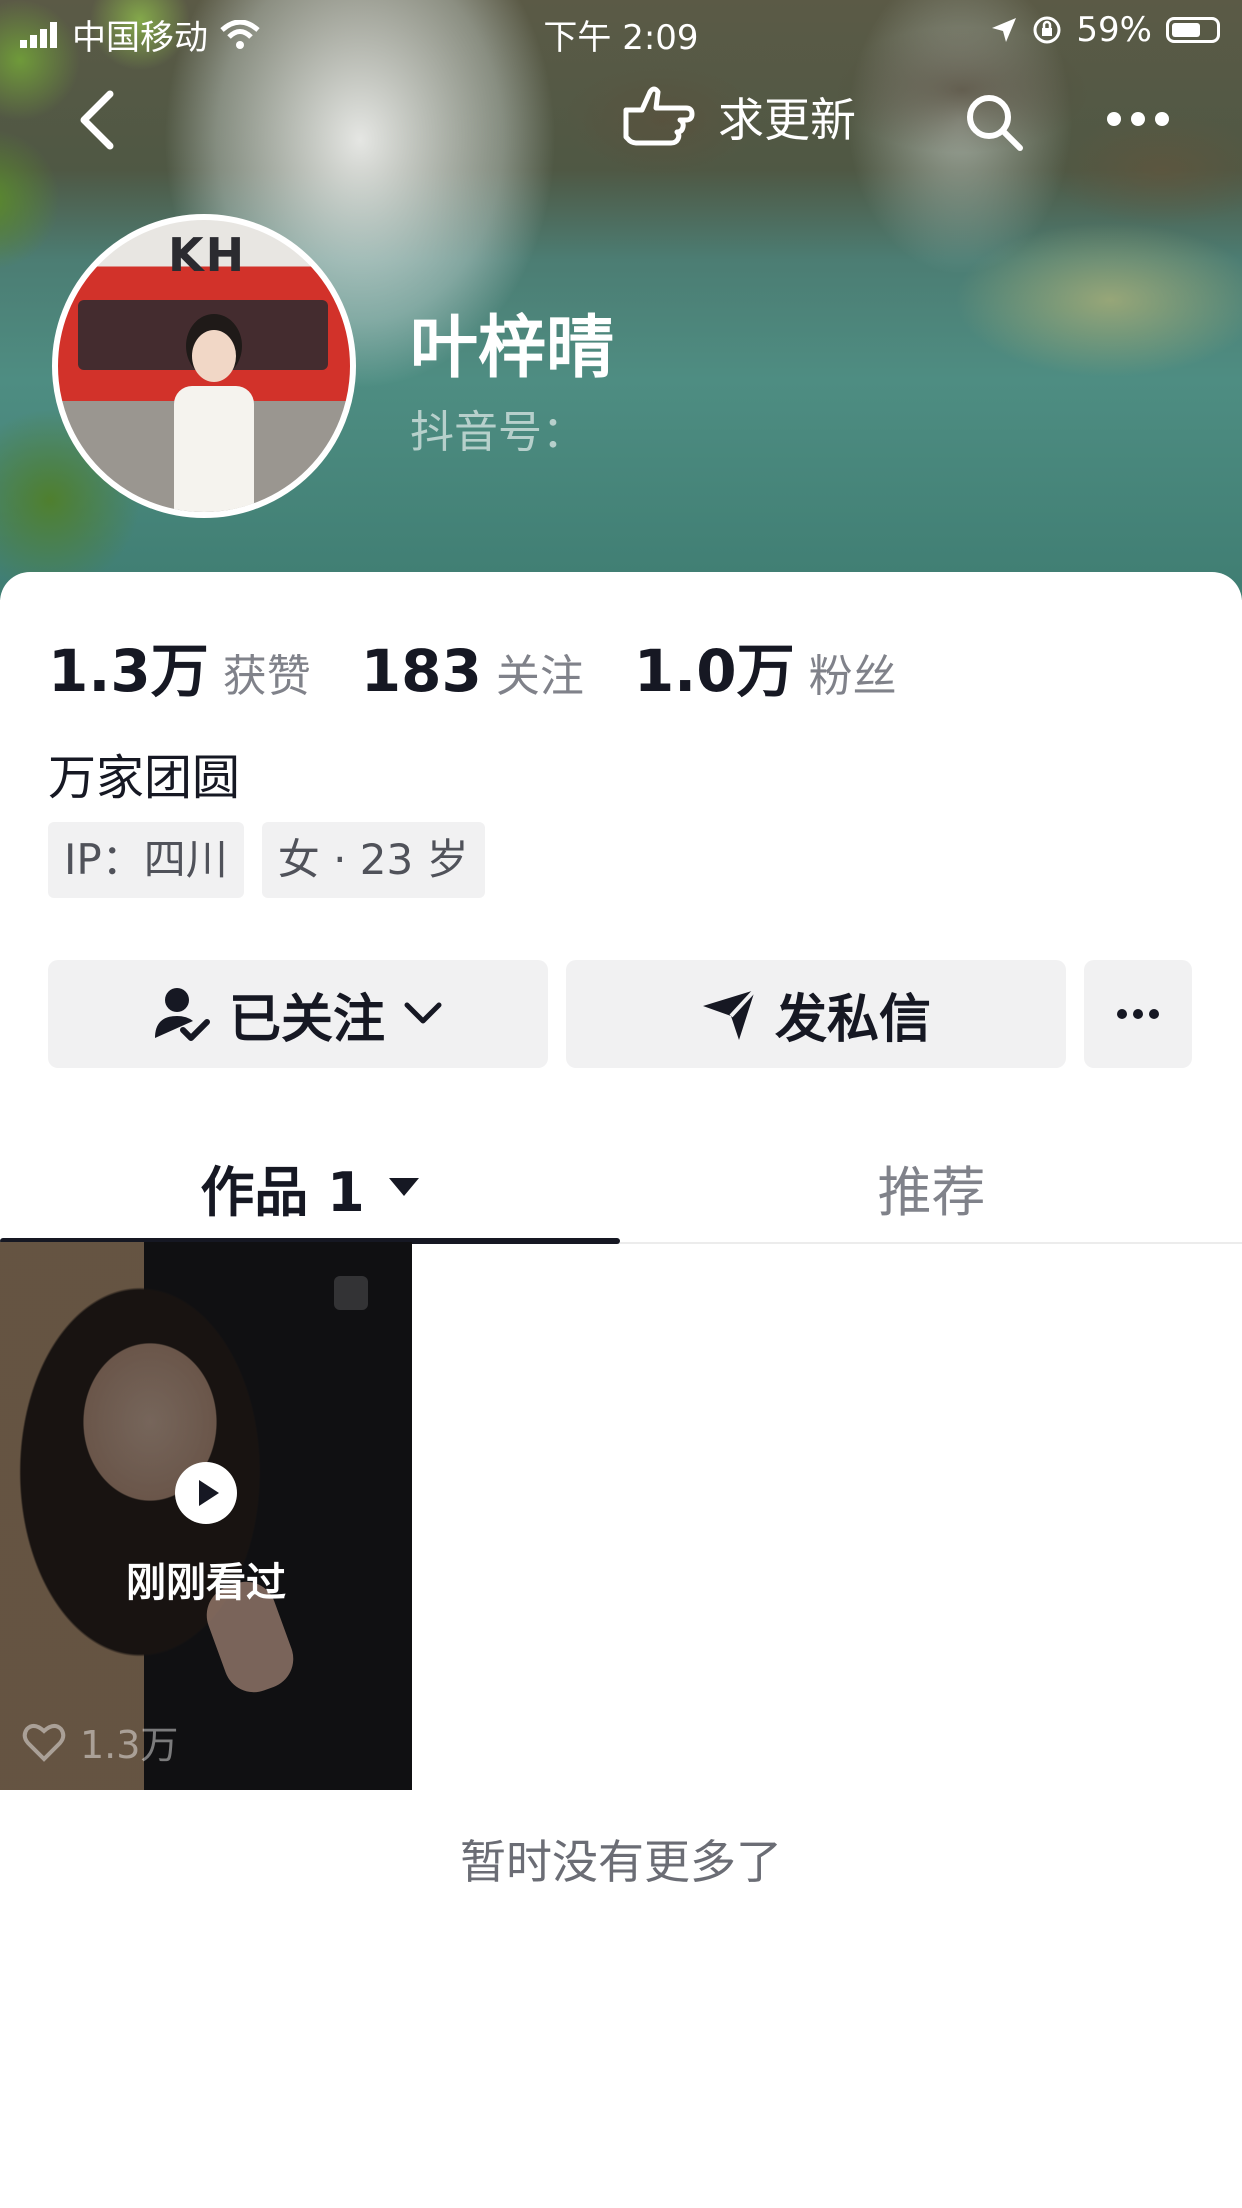 The width and height of the screenshot is (1242, 2208). I want to click on avatar: KH, so click(204, 366).